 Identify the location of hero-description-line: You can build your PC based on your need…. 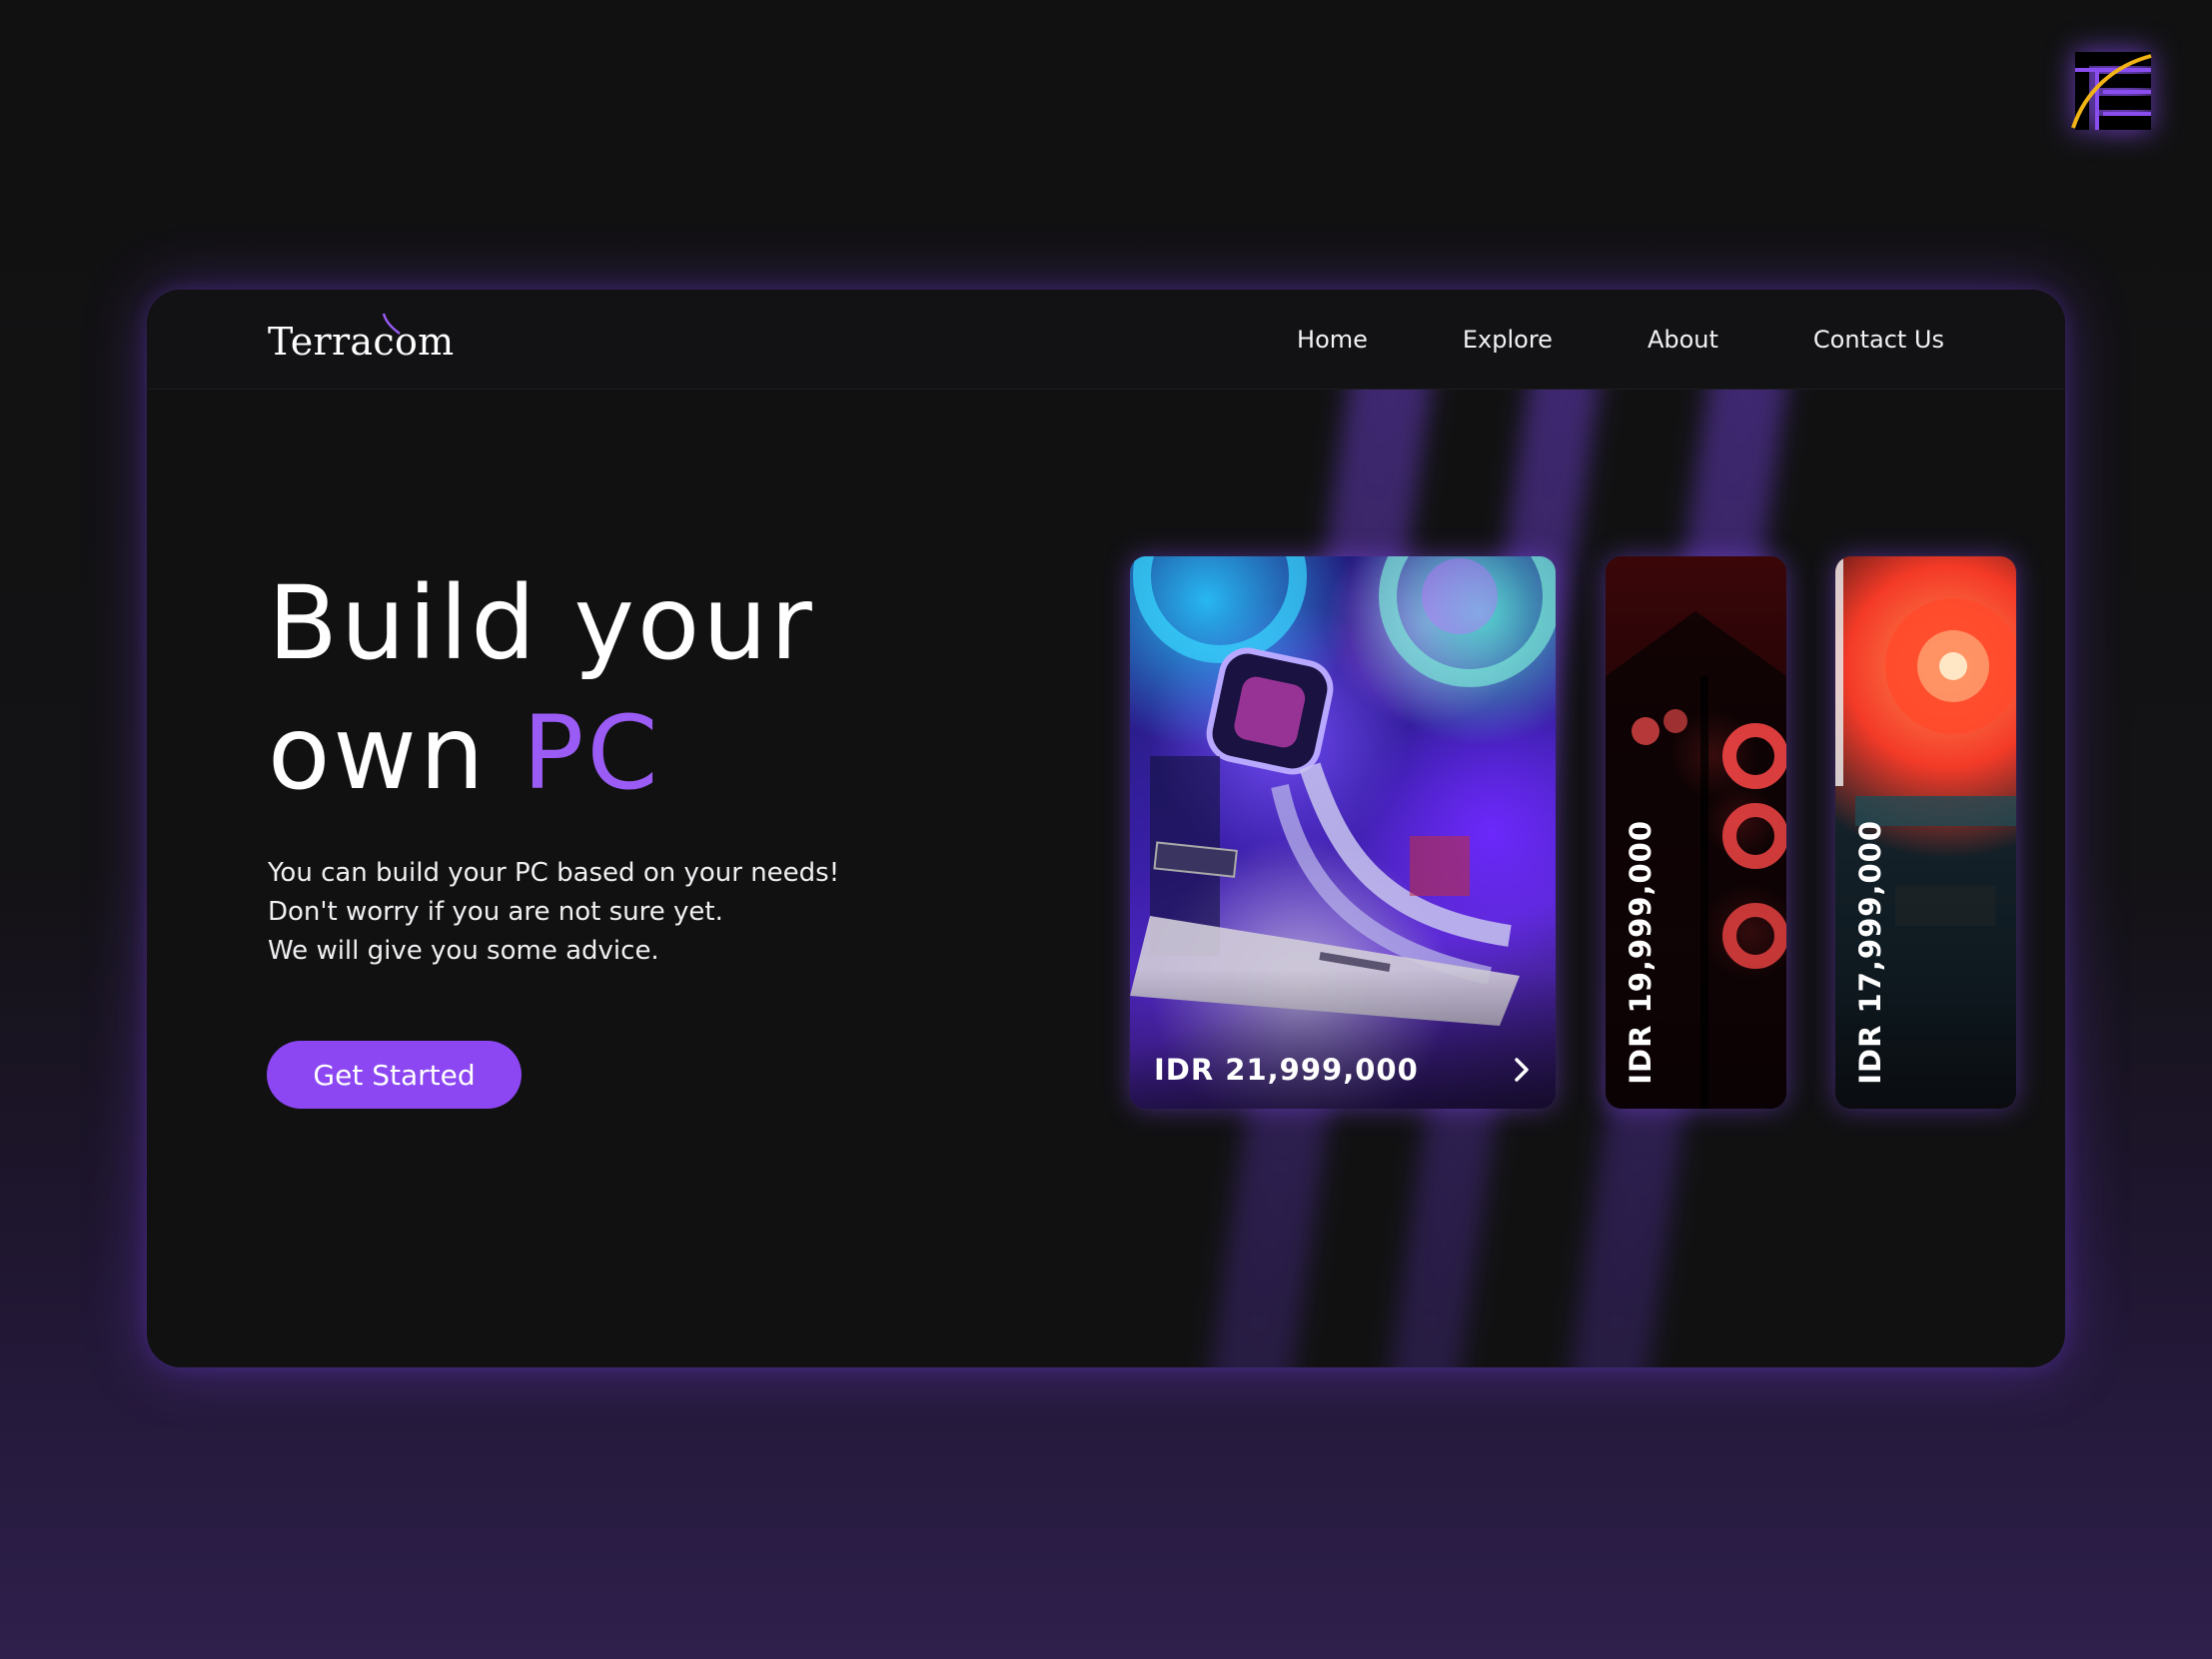
(554, 873).